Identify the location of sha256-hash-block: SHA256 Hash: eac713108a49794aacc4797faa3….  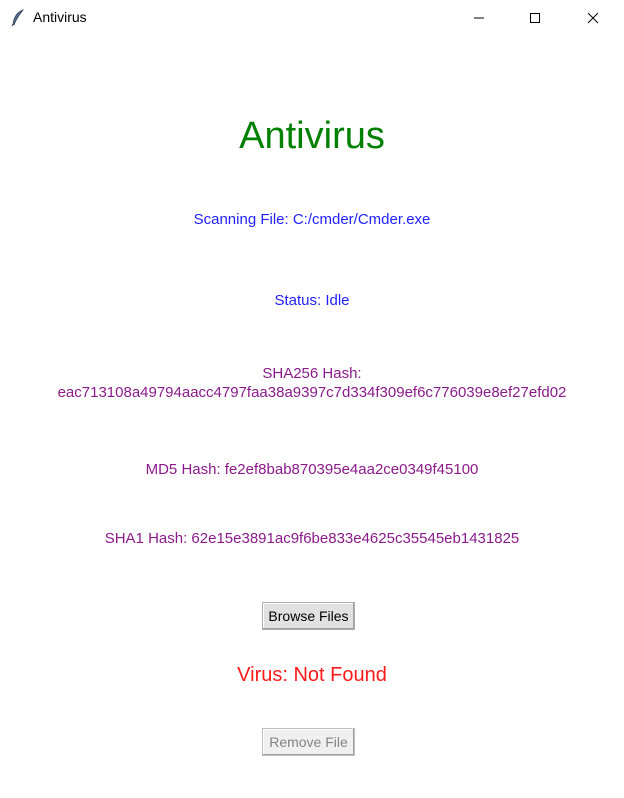
(312, 383).